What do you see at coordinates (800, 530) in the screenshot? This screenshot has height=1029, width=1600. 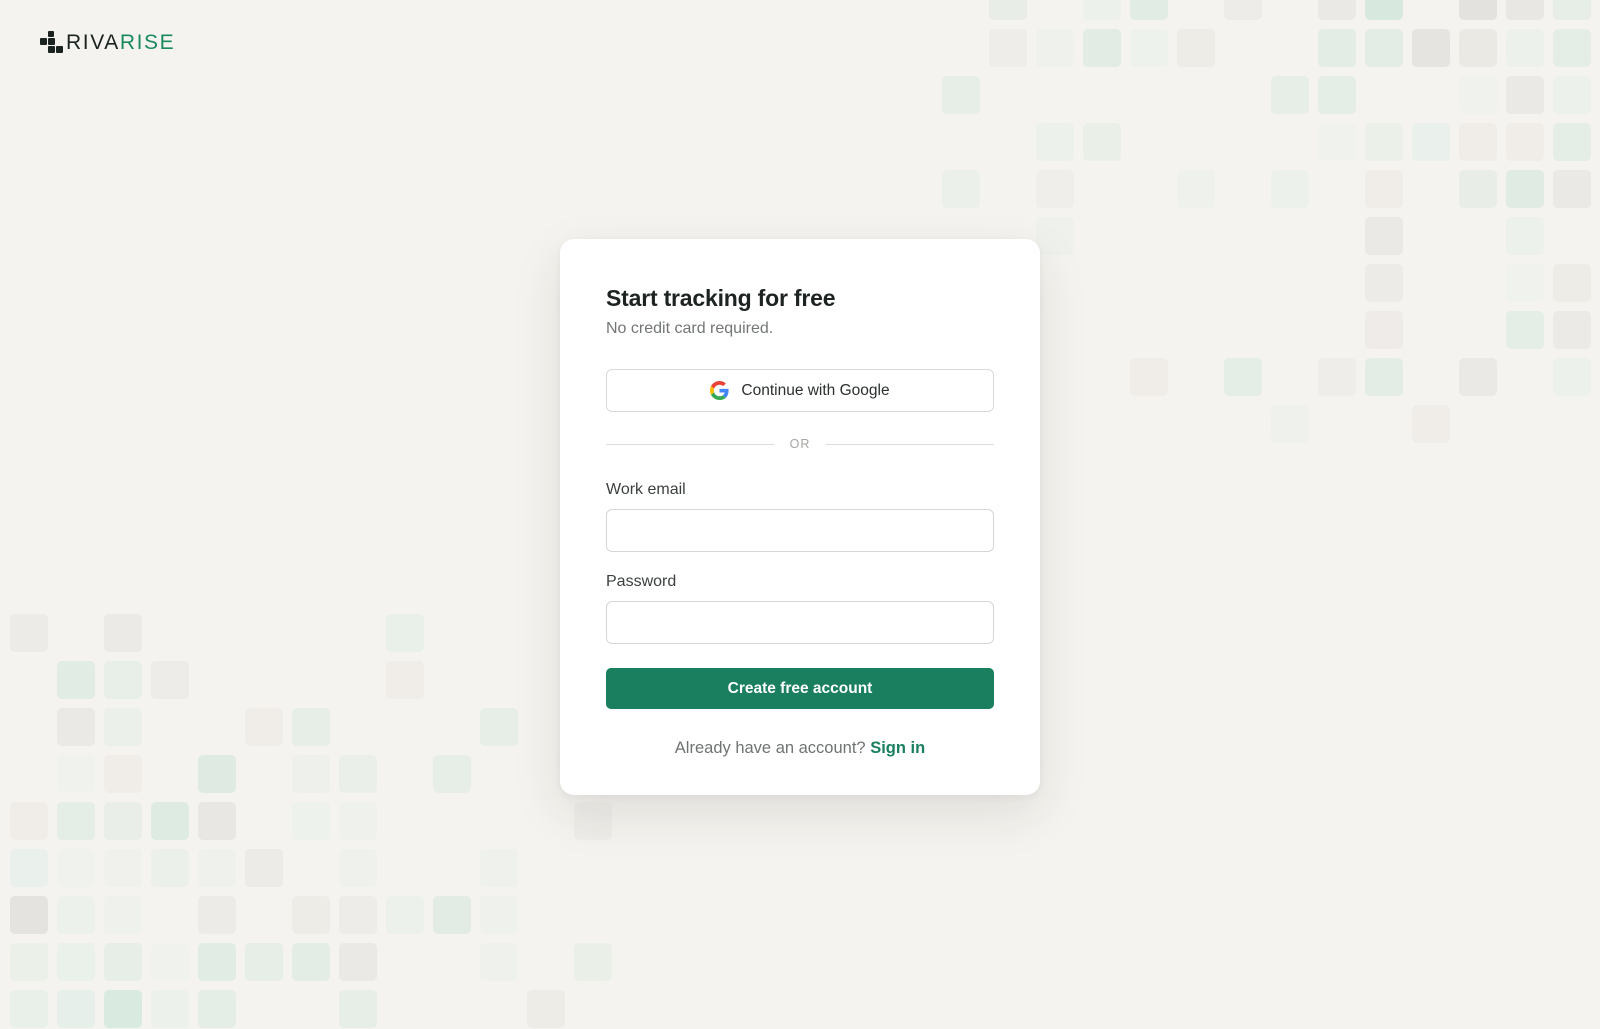 I see `work-email-input` at bounding box center [800, 530].